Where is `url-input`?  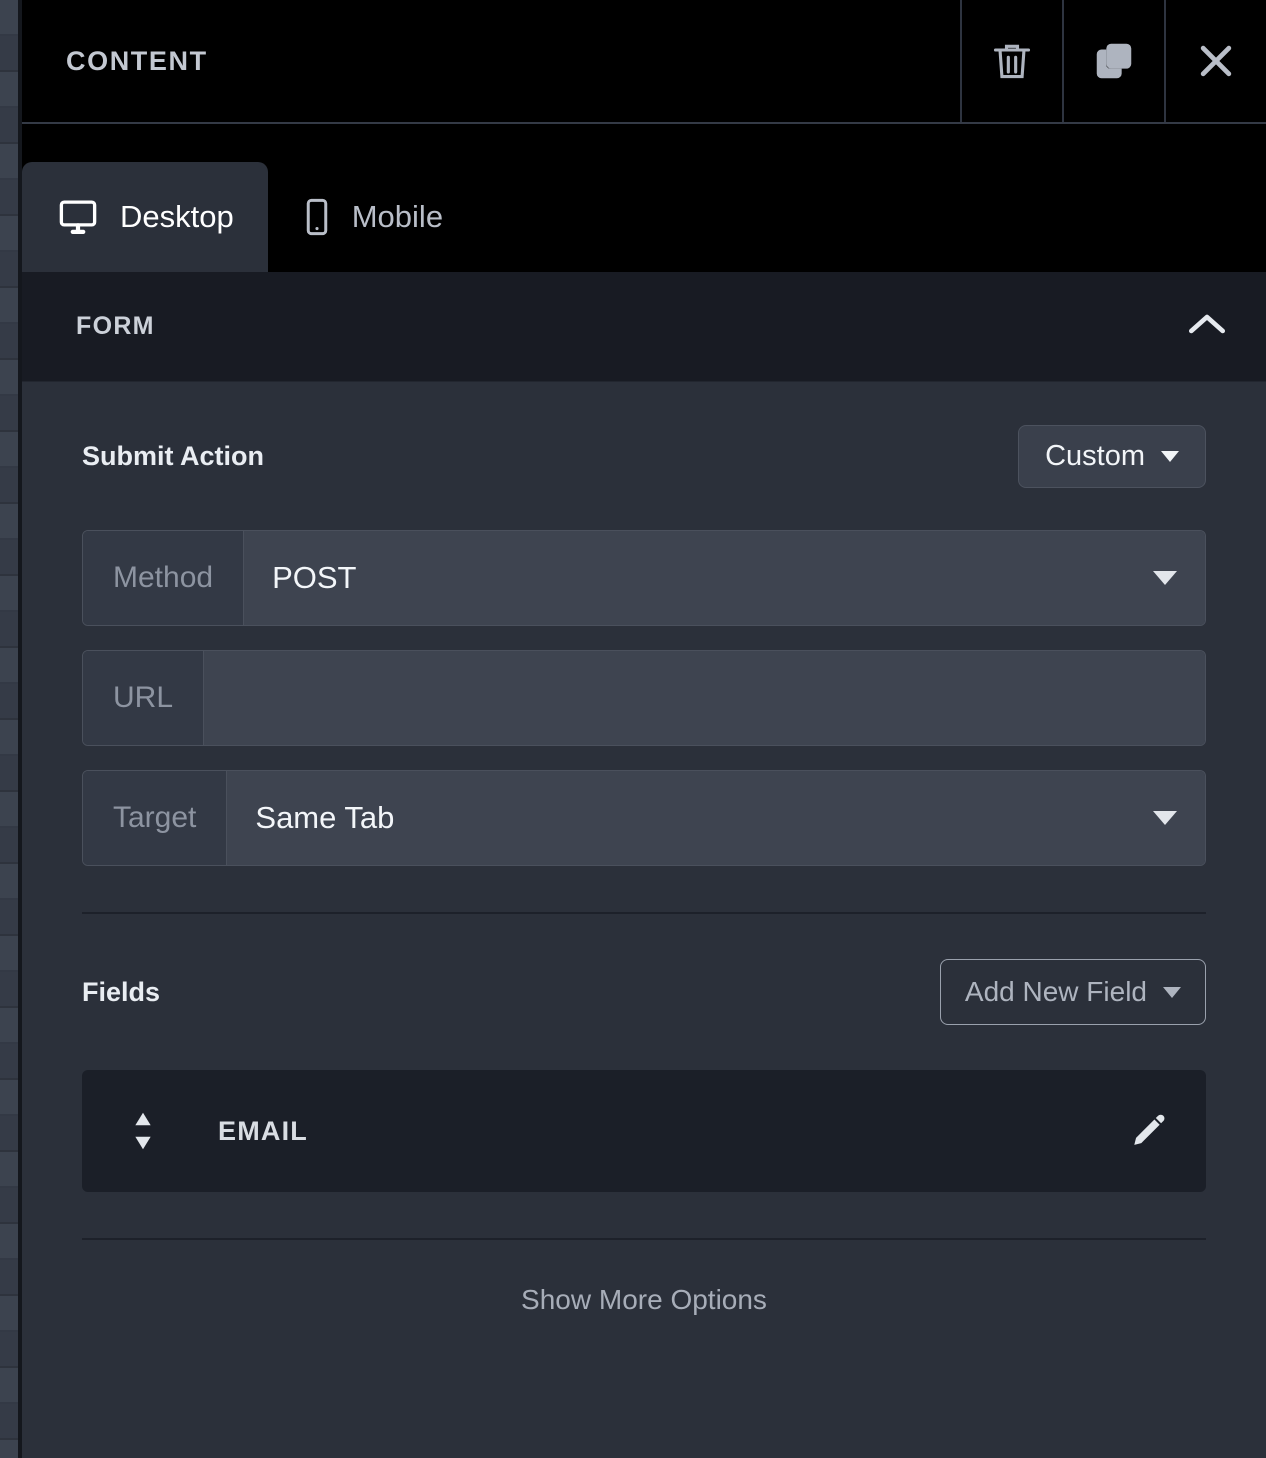
url-input is located at coordinates (704, 698).